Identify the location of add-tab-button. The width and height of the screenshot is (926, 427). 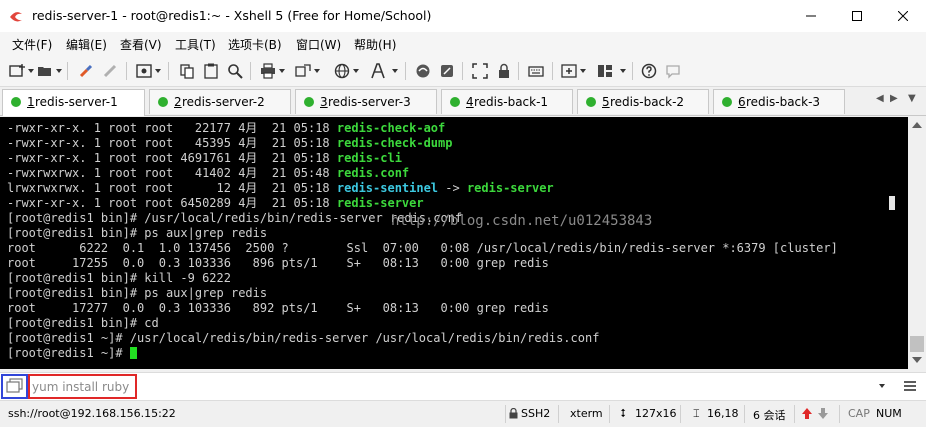
(569, 71).